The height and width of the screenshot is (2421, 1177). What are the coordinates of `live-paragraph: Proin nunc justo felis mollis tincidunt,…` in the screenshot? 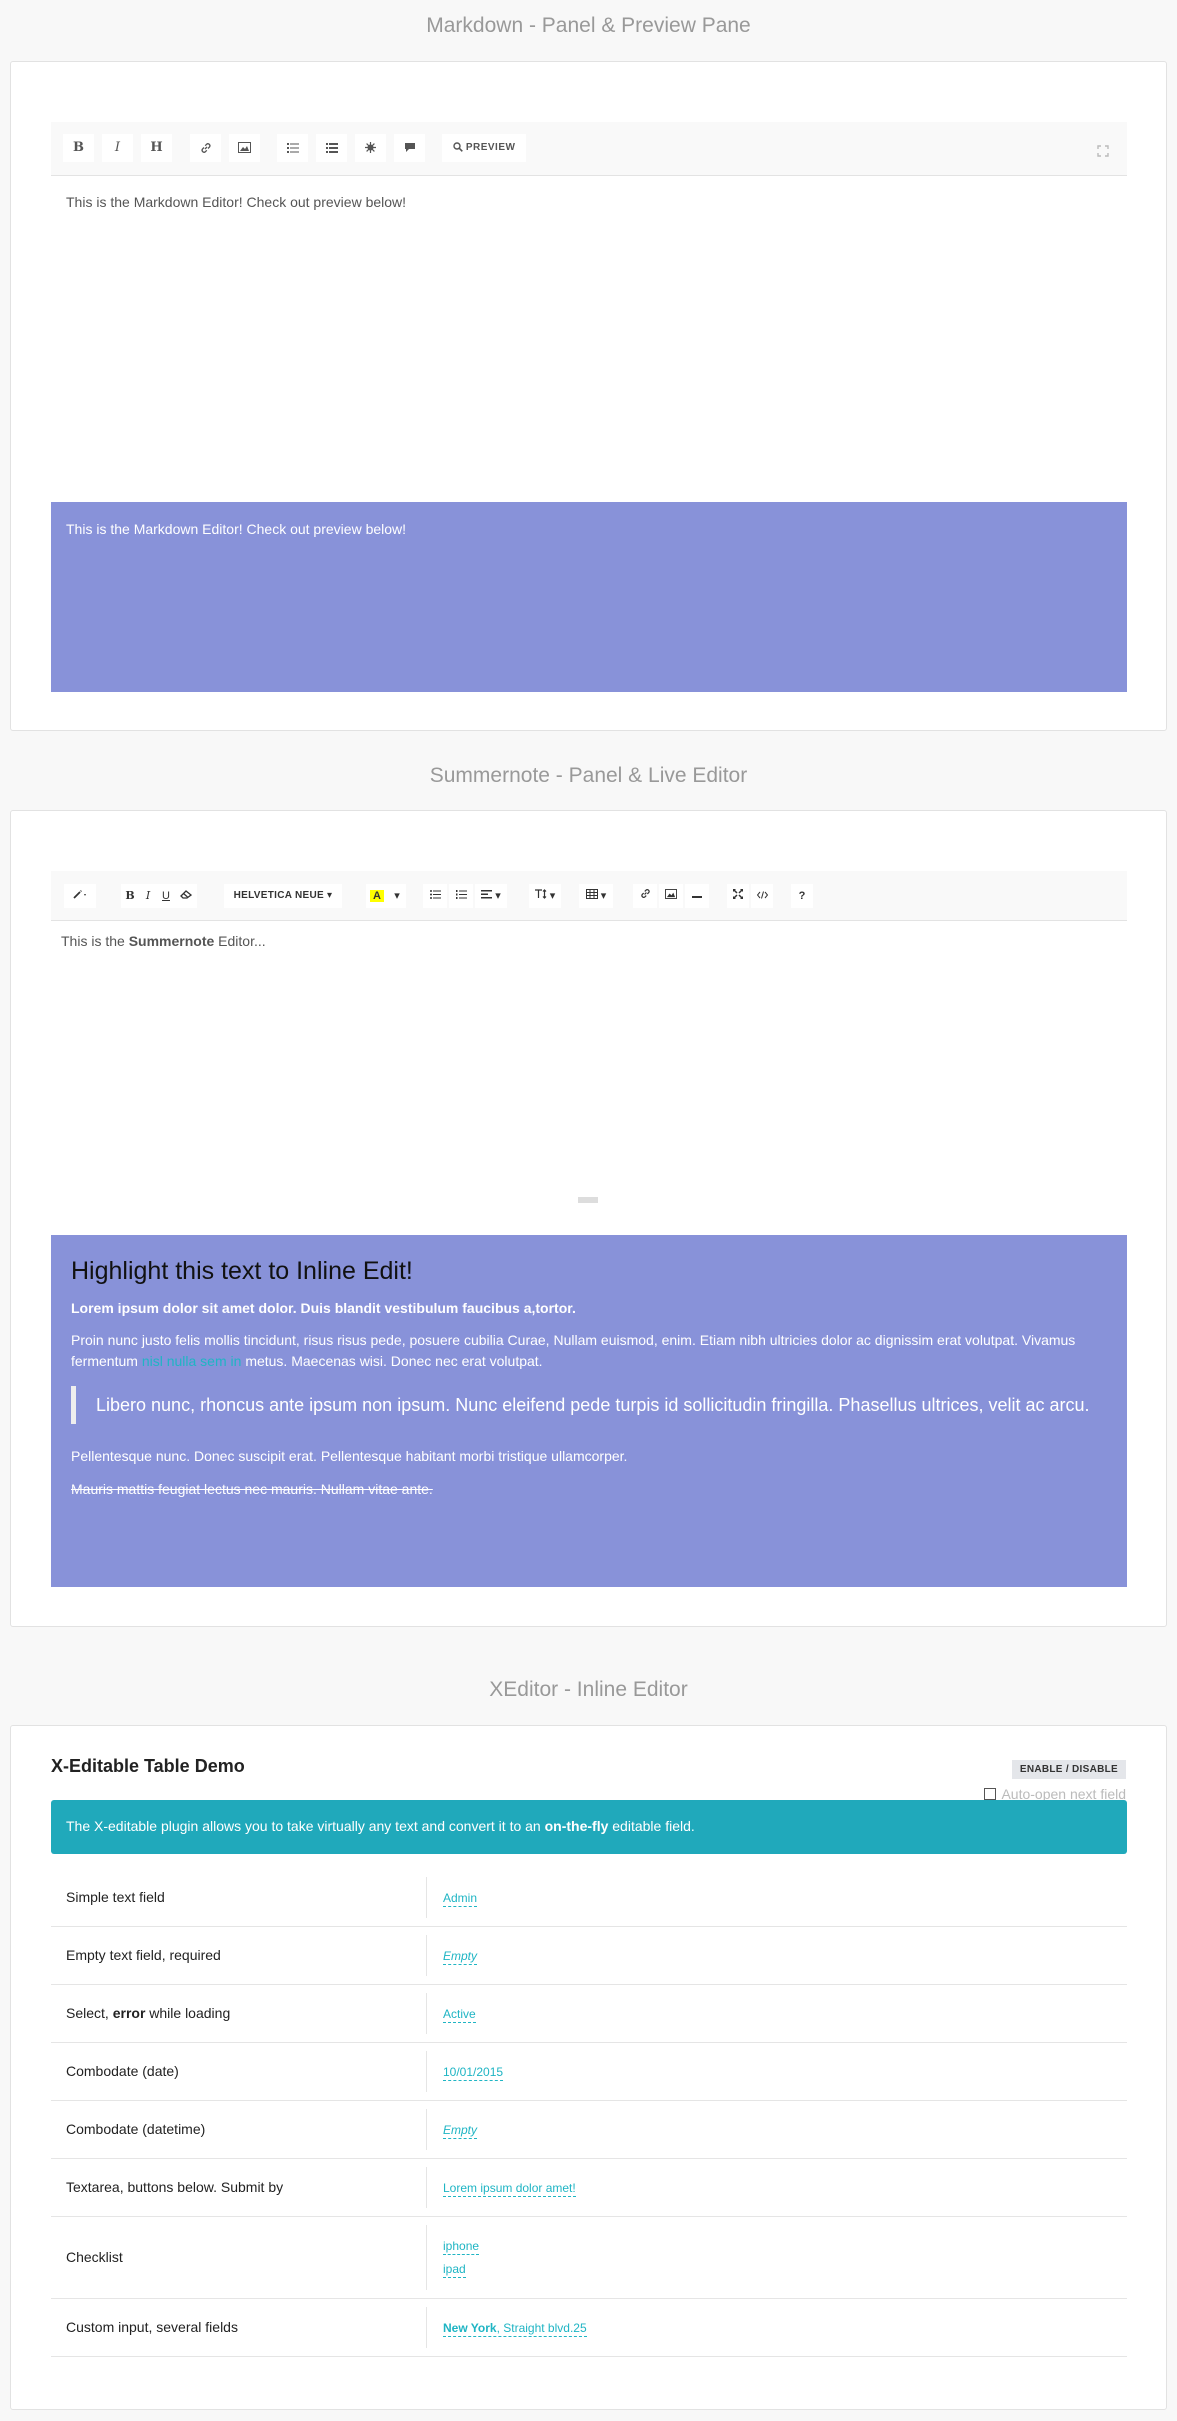 It's located at (589, 1351).